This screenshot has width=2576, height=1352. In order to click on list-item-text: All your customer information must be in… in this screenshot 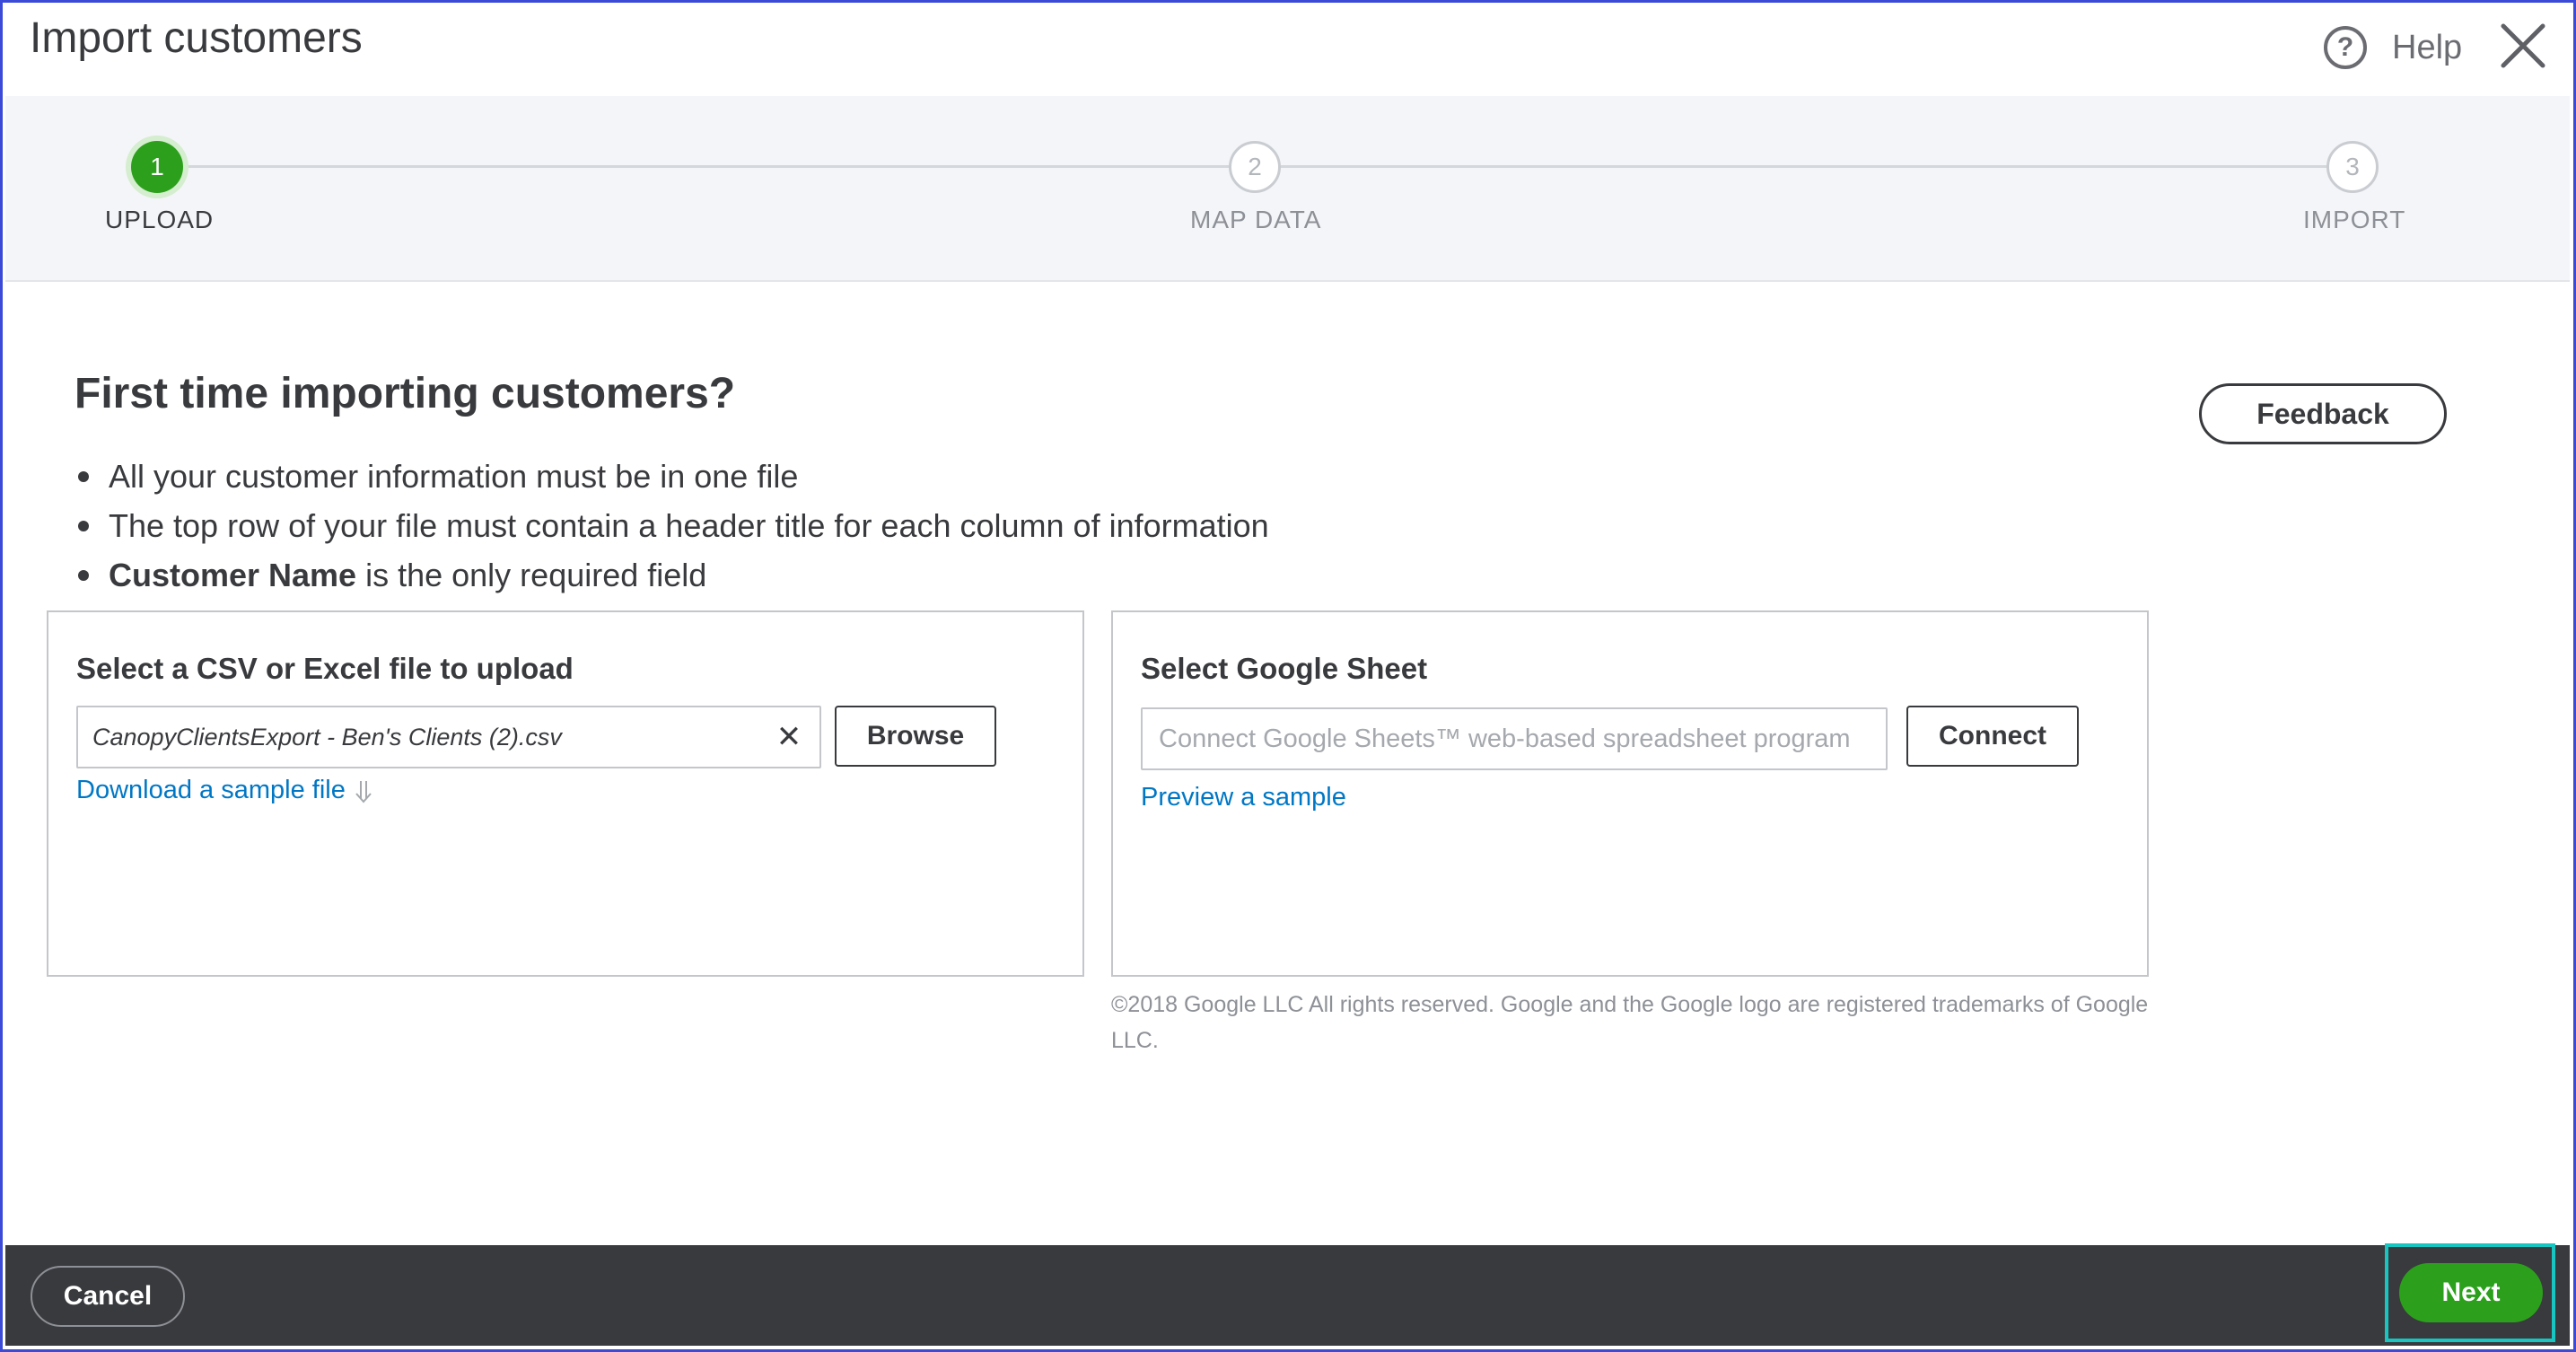, I will do `click(454, 476)`.